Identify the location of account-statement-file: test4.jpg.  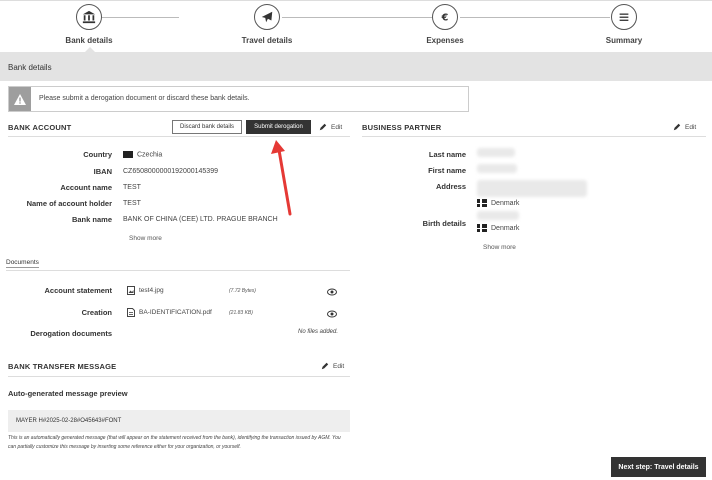
(145, 290).